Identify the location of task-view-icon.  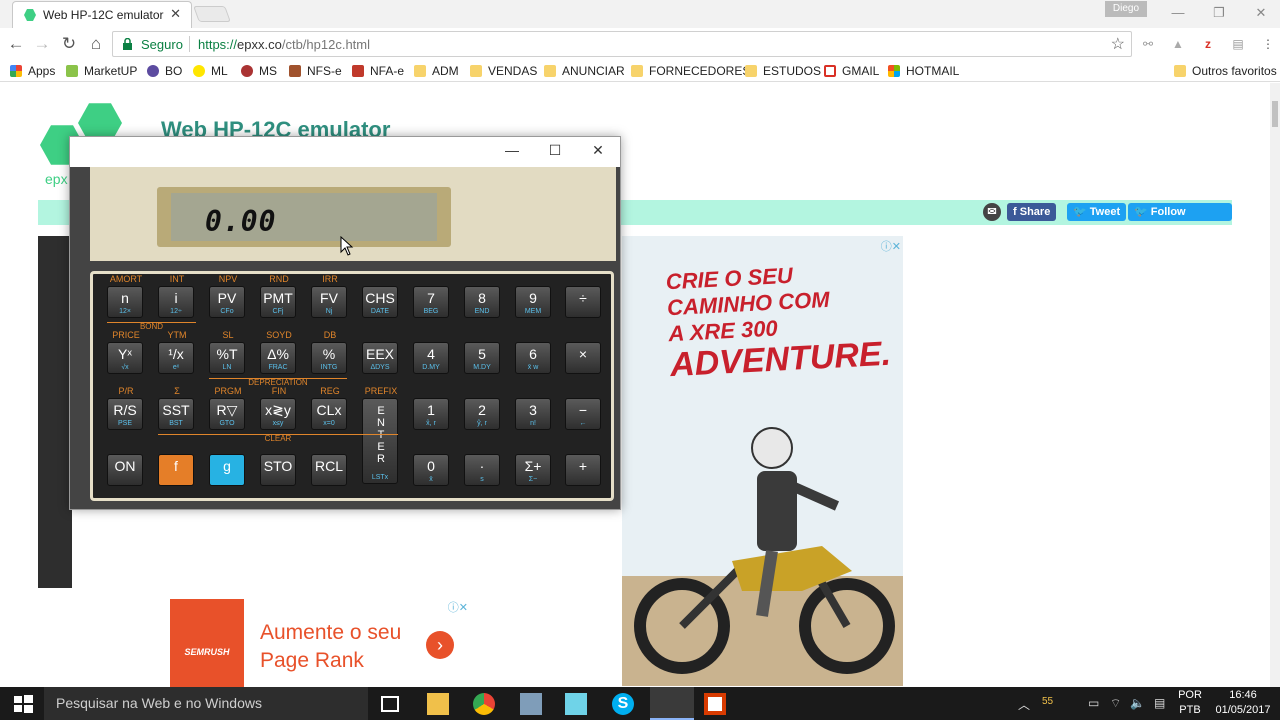
(390, 704).